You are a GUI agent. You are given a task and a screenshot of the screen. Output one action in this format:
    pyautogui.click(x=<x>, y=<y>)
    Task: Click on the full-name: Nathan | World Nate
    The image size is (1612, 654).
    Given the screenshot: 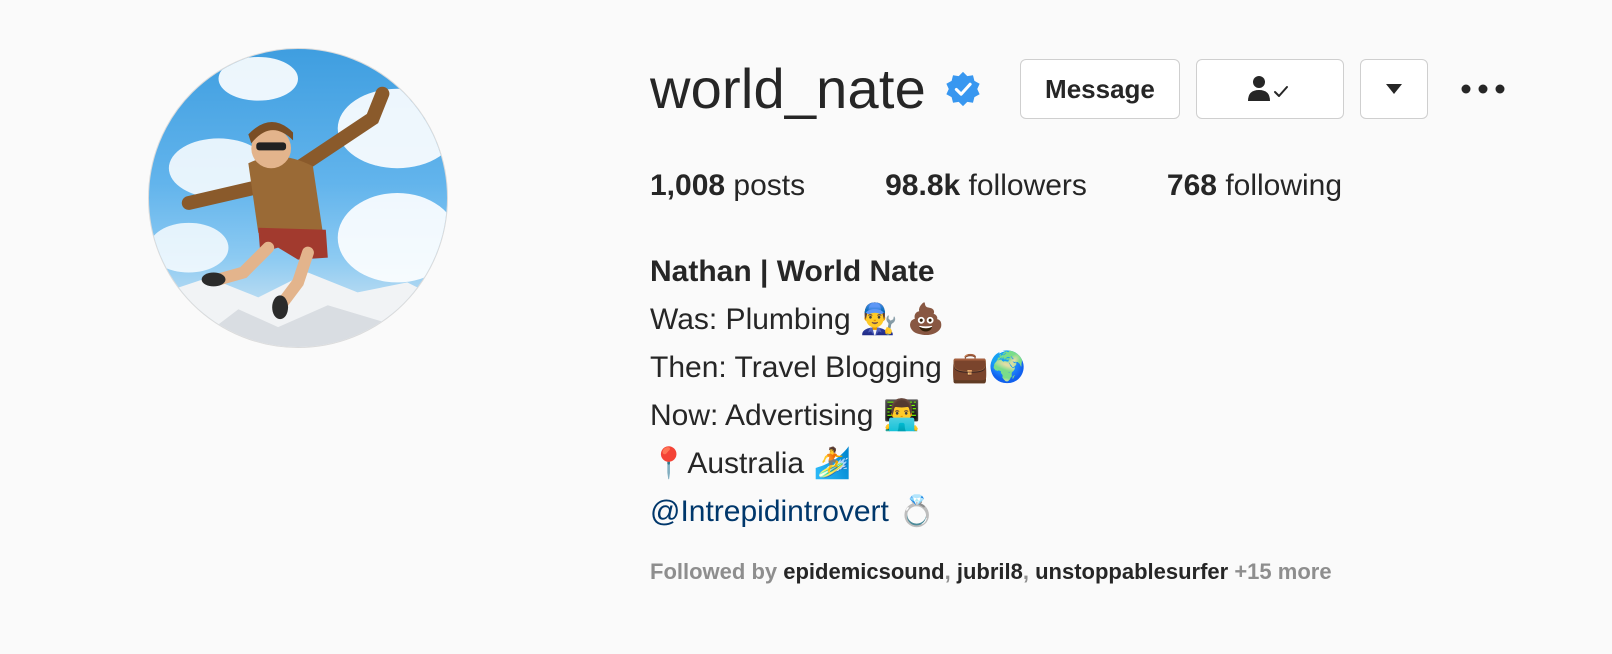 What is the action you would take?
    pyautogui.click(x=792, y=271)
    